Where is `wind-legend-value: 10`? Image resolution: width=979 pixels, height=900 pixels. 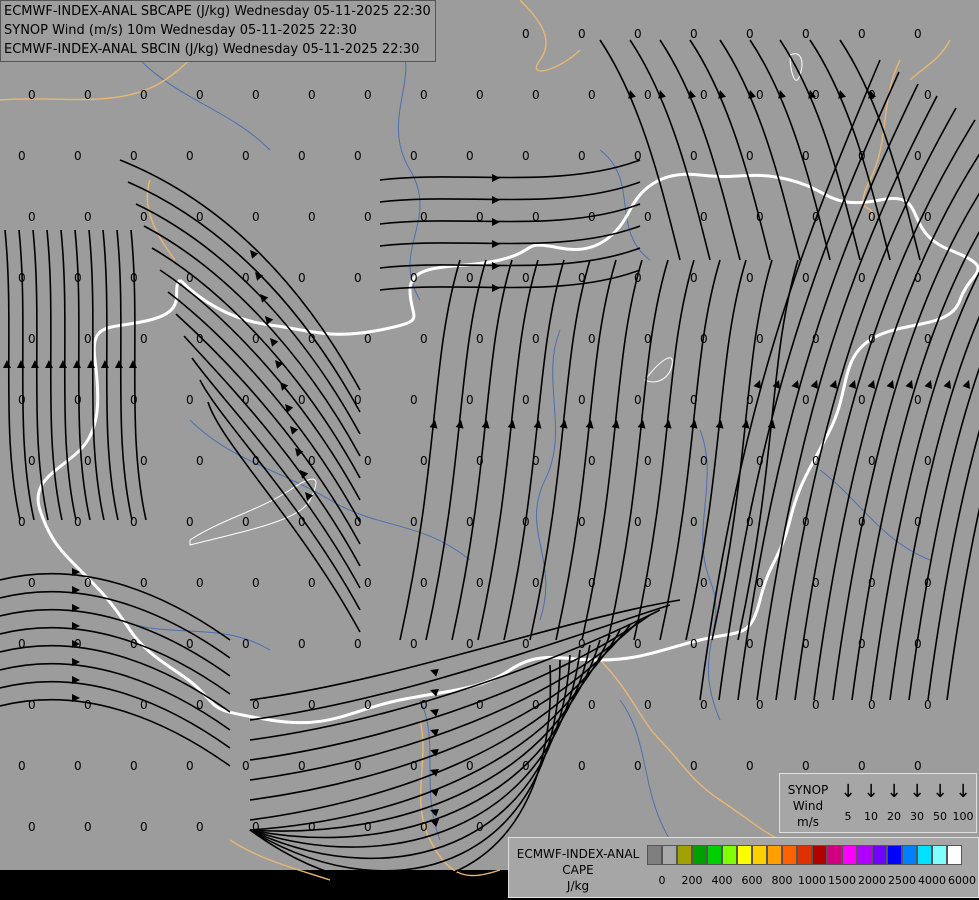 wind-legend-value: 10 is located at coordinates (871, 816).